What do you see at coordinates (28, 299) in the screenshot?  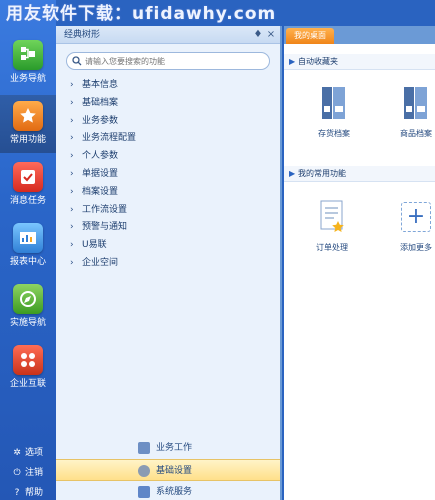 I see `compass-icon` at bounding box center [28, 299].